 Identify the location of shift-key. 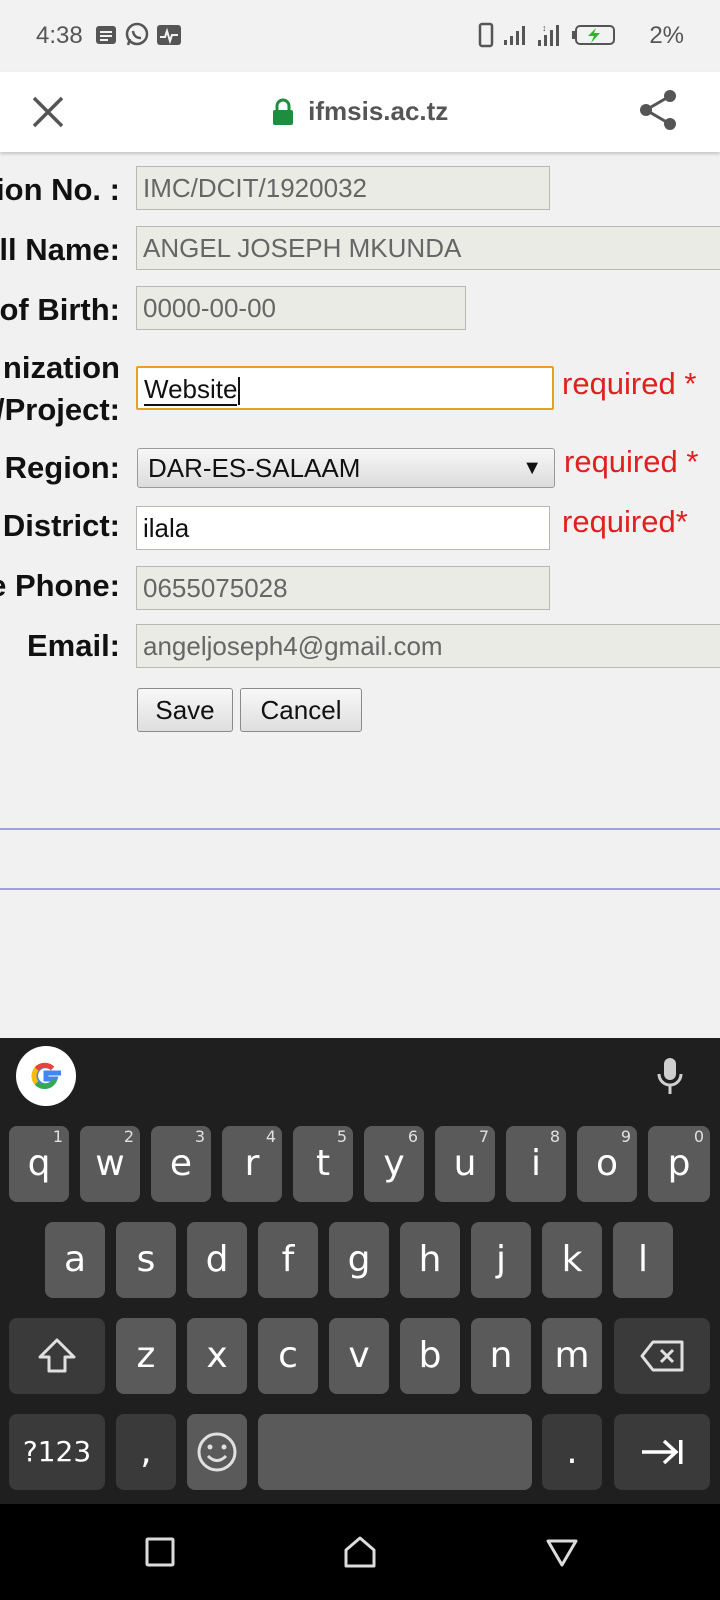
(57, 1356).